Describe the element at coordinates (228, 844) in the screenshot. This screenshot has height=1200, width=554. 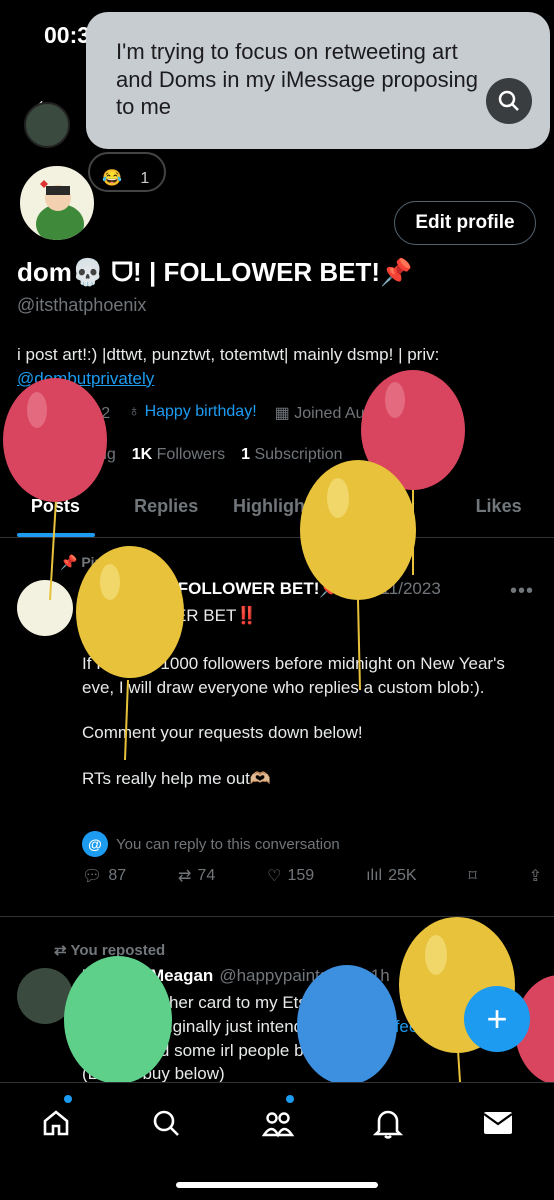
I see `reply-note-text: You can reply to this conversation` at that location.